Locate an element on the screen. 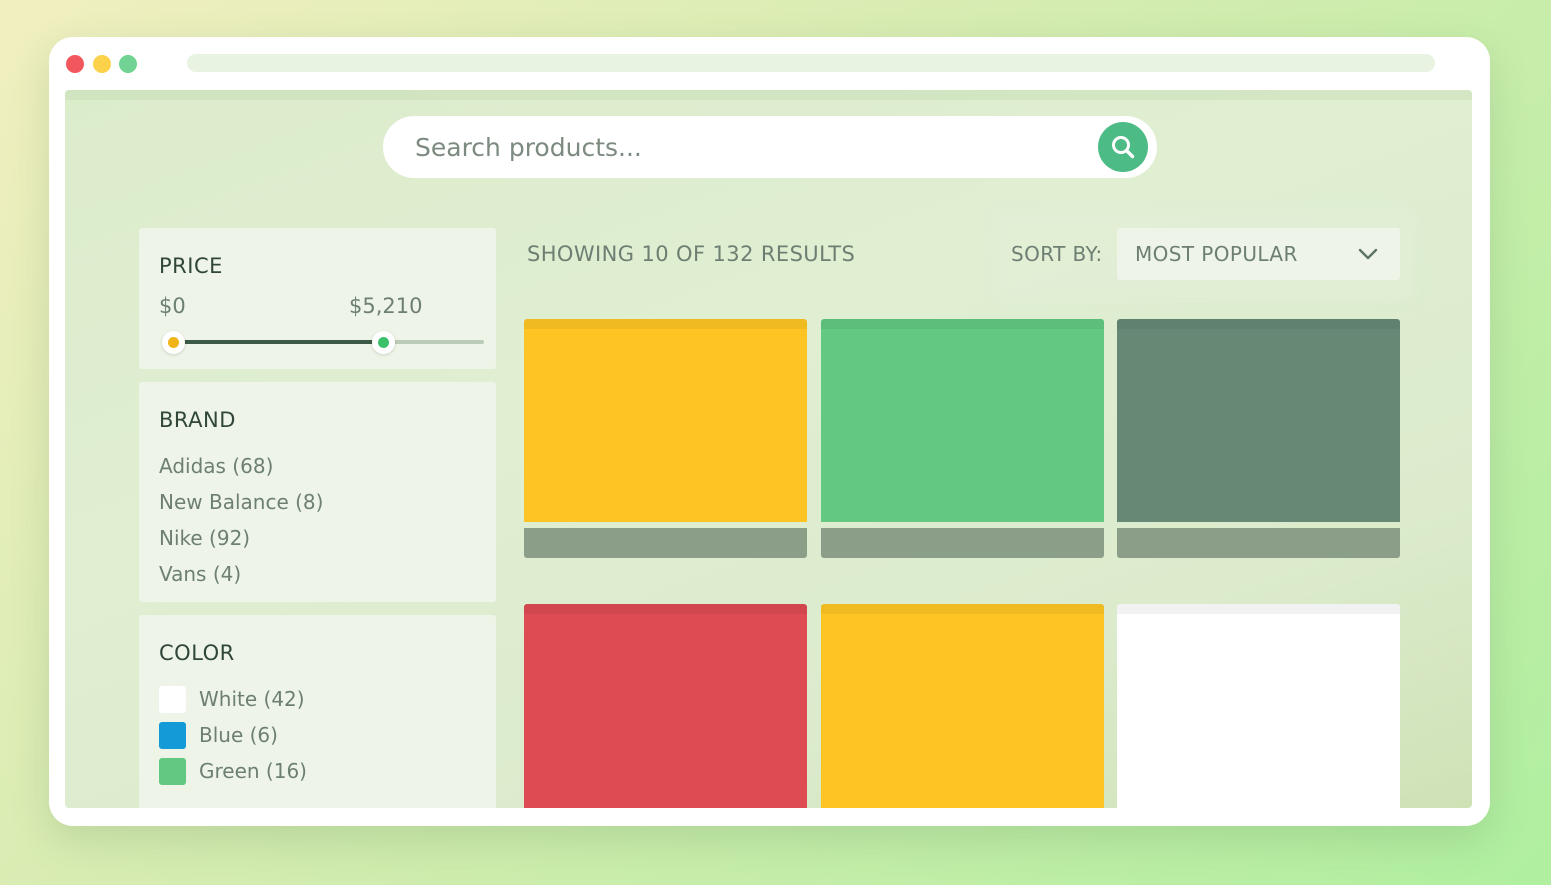 This screenshot has width=1551, height=885. address-bar is located at coordinates (811, 63).